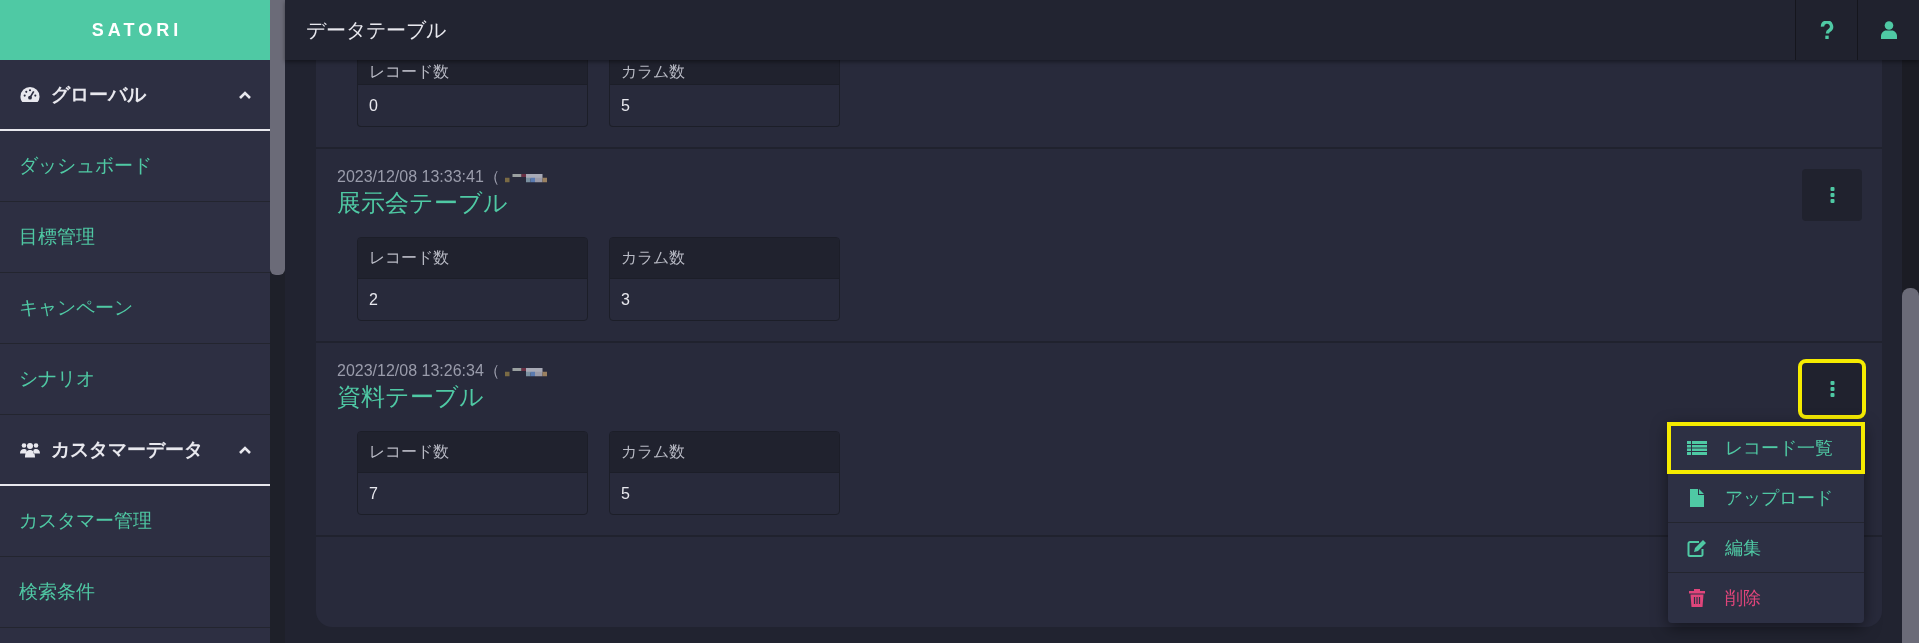 Image resolution: width=1919 pixels, height=643 pixels. I want to click on timestamp: 2023/12/08 13:26:34（, so click(418, 370).